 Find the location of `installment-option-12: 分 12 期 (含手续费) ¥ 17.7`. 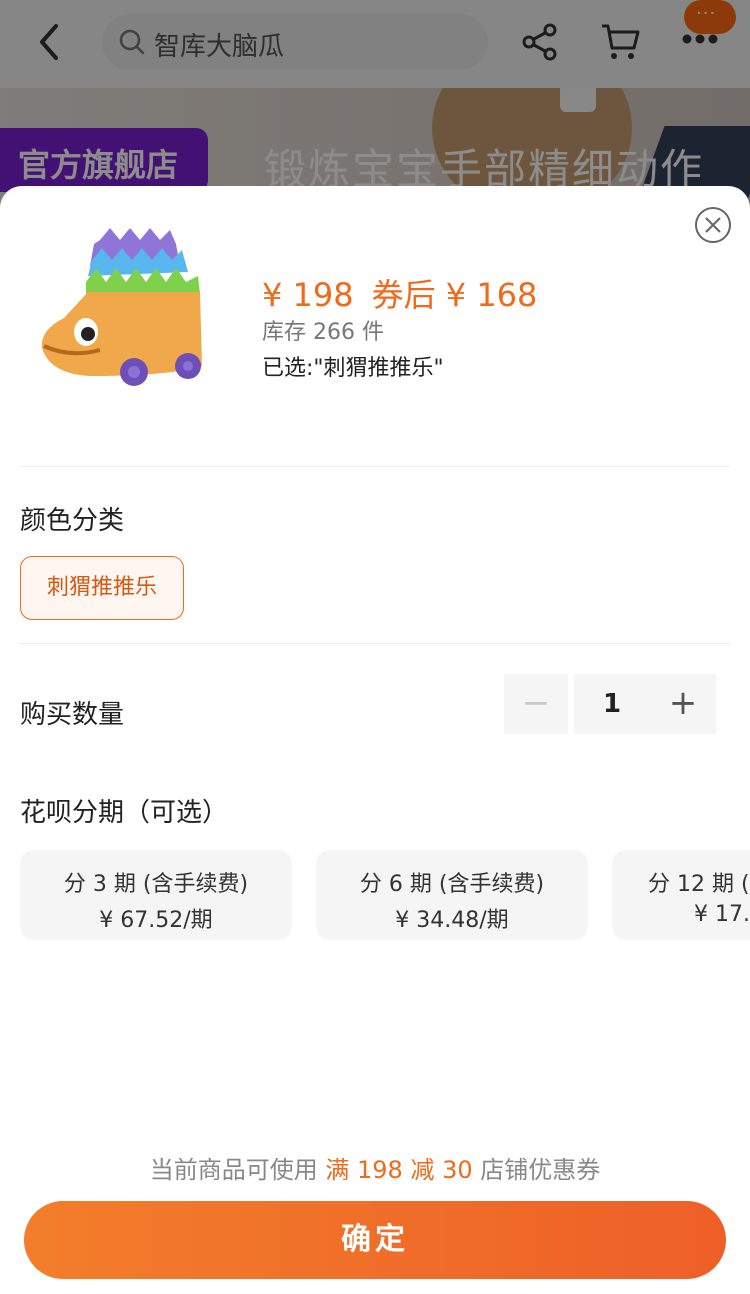

installment-option-12: 分 12 期 (含手续费) ¥ 17.7 is located at coordinates (681, 895).